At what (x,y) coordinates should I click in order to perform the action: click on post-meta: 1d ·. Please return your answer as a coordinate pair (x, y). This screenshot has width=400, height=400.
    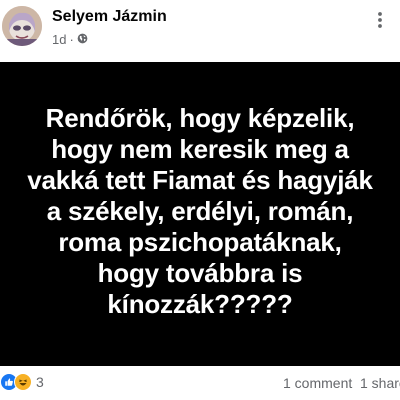
    Looking at the image, I should click on (70, 39).